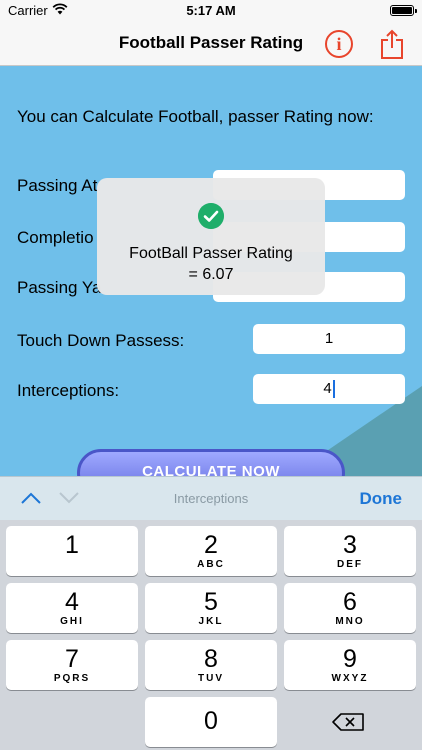 This screenshot has width=422, height=750. What do you see at coordinates (211, 274) in the screenshot?
I see `result-value: = 6.07` at bounding box center [211, 274].